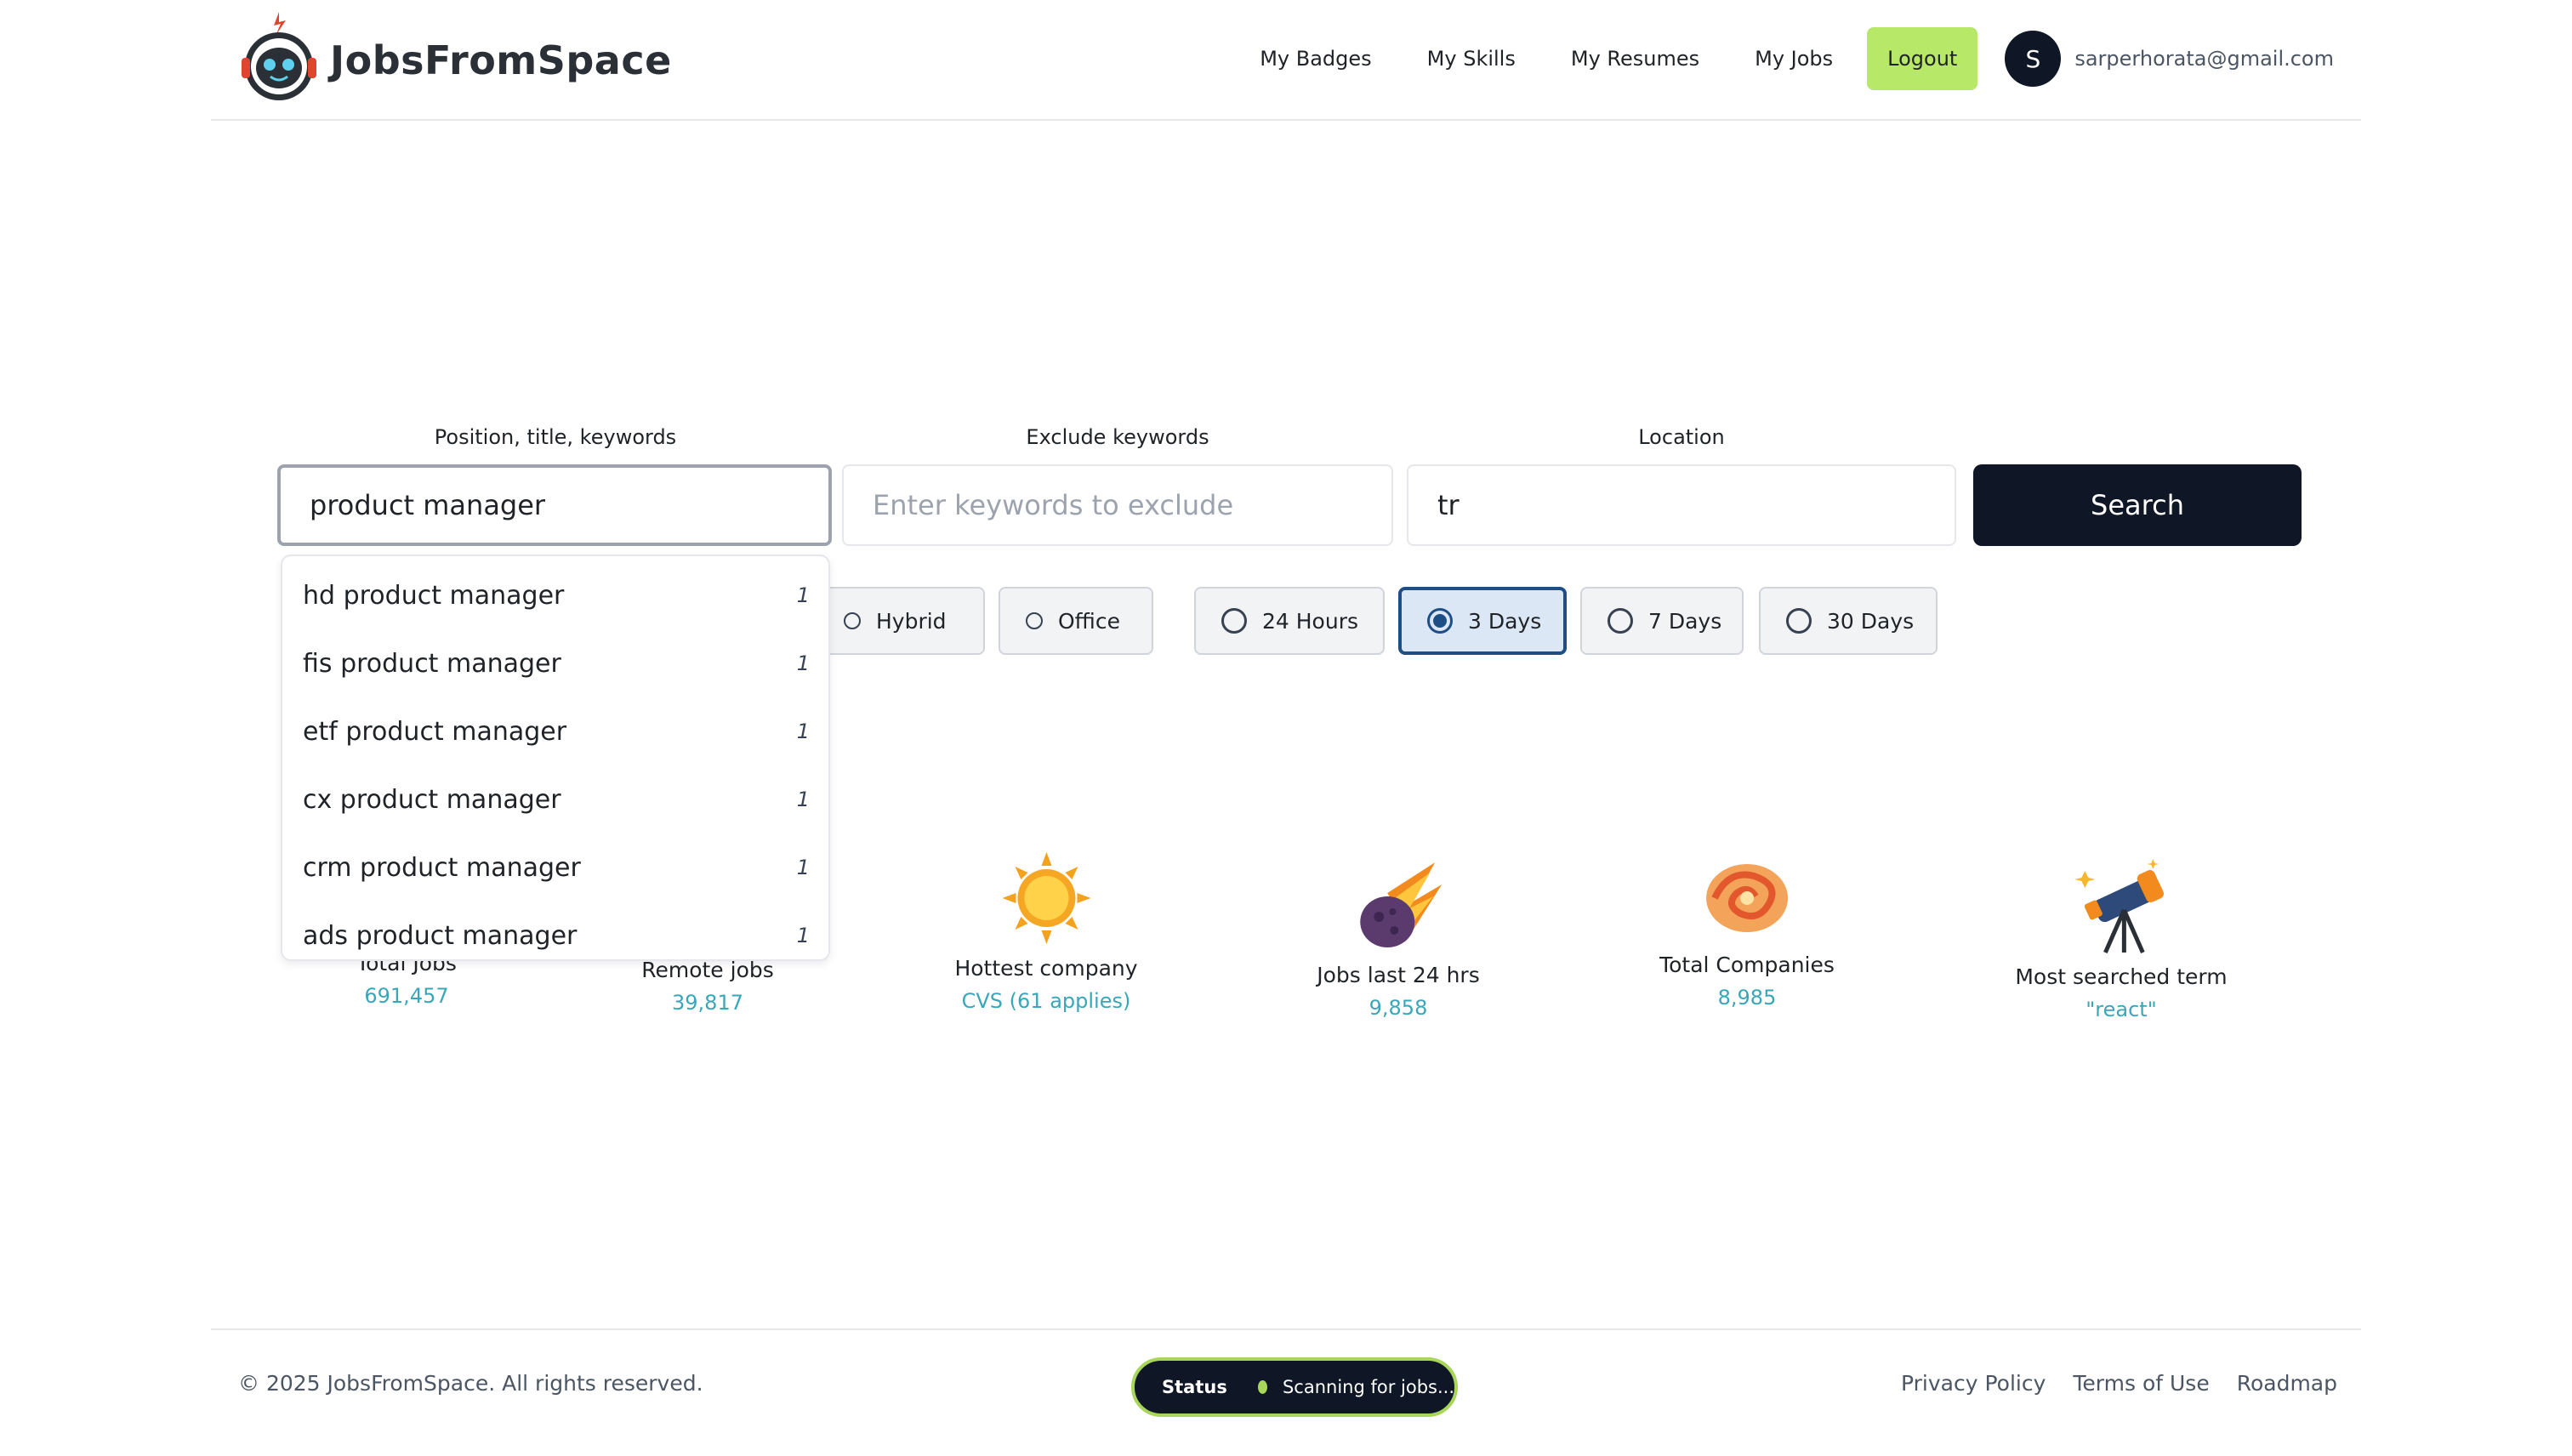  What do you see at coordinates (2121, 976) in the screenshot?
I see `stat-label: Most searched term` at bounding box center [2121, 976].